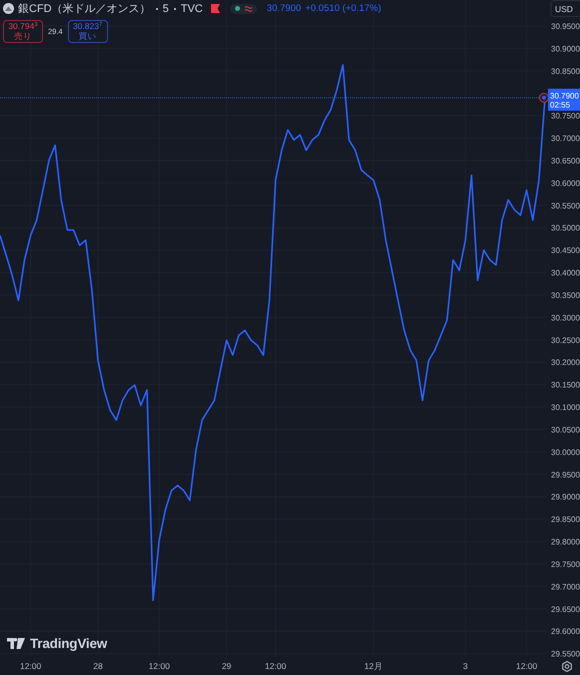  What do you see at coordinates (465, 666) in the screenshot?
I see `time-tick-label: 3` at bounding box center [465, 666].